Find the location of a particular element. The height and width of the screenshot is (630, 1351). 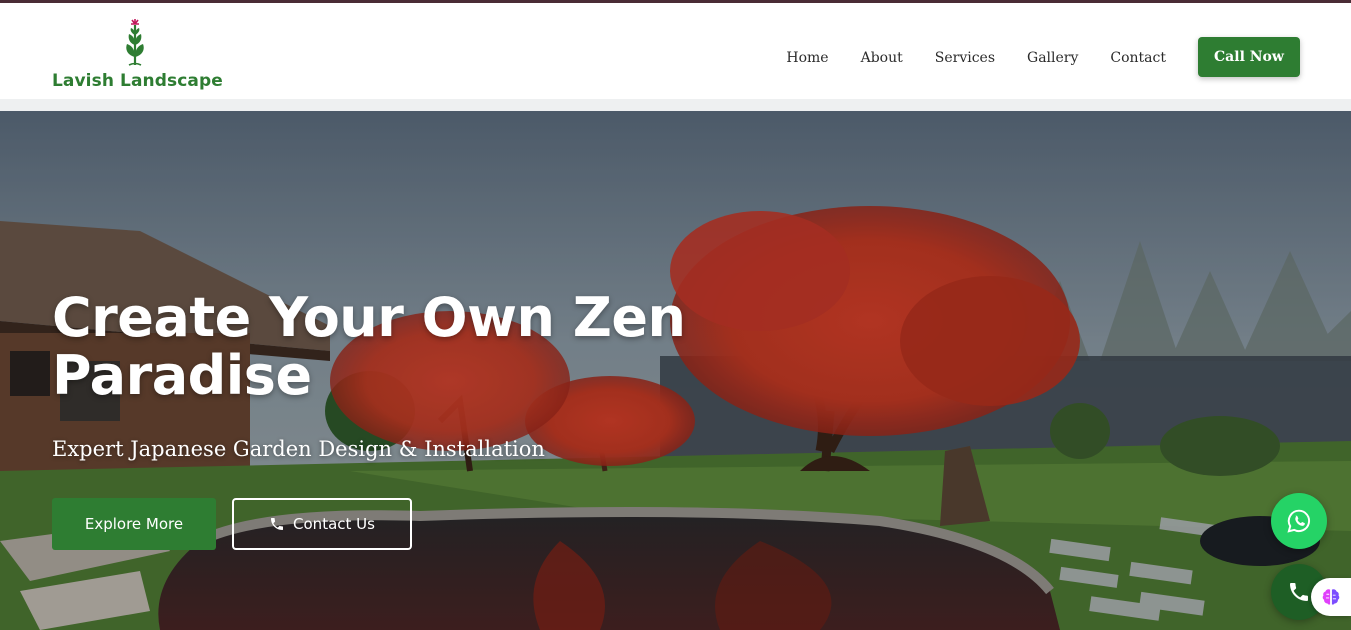

brand-name: Lavish Landscape is located at coordinates (137, 81).